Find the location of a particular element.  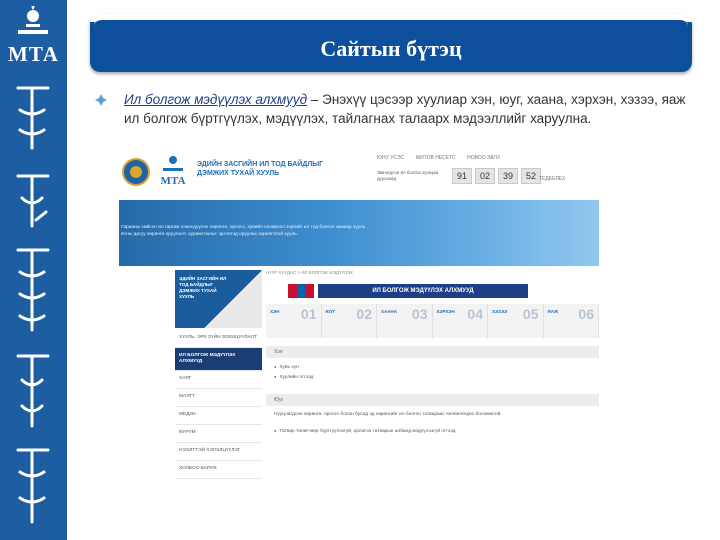

step-tab: ЮУГ 02 is located at coordinates (349, 321).